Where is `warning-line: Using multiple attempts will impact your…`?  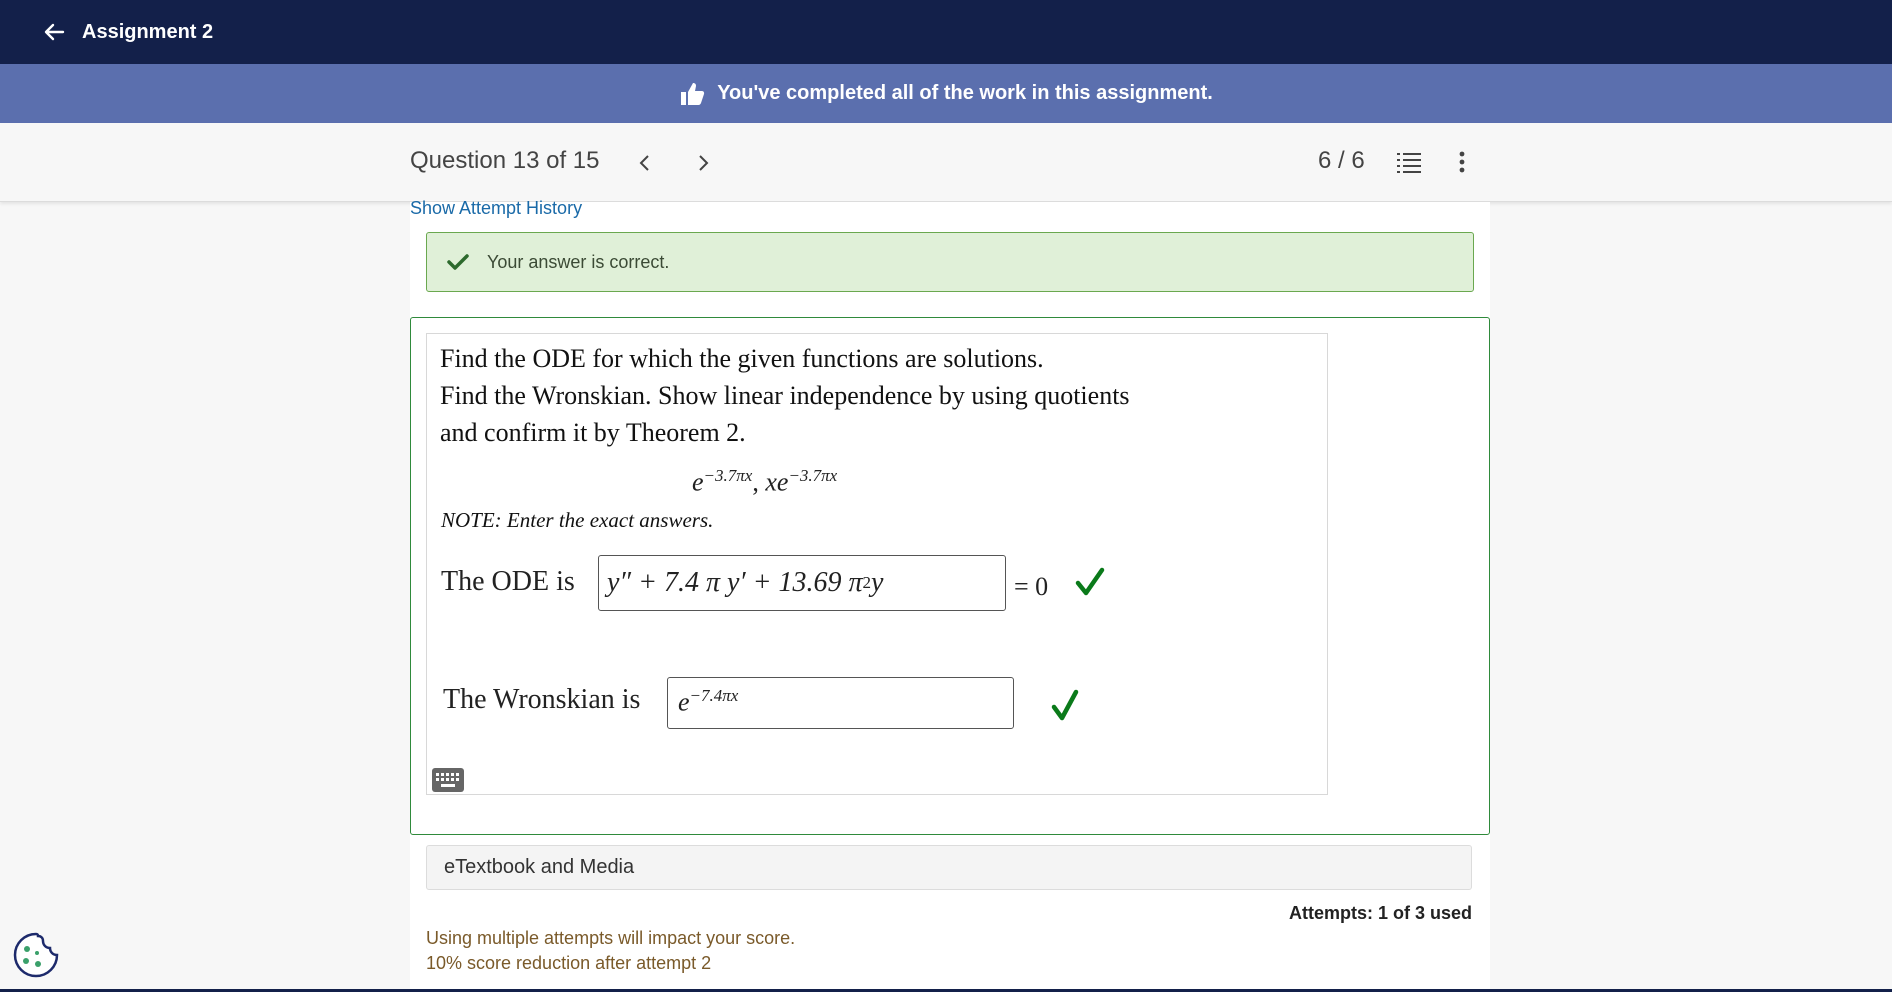 warning-line: Using multiple attempts will impact your… is located at coordinates (611, 938).